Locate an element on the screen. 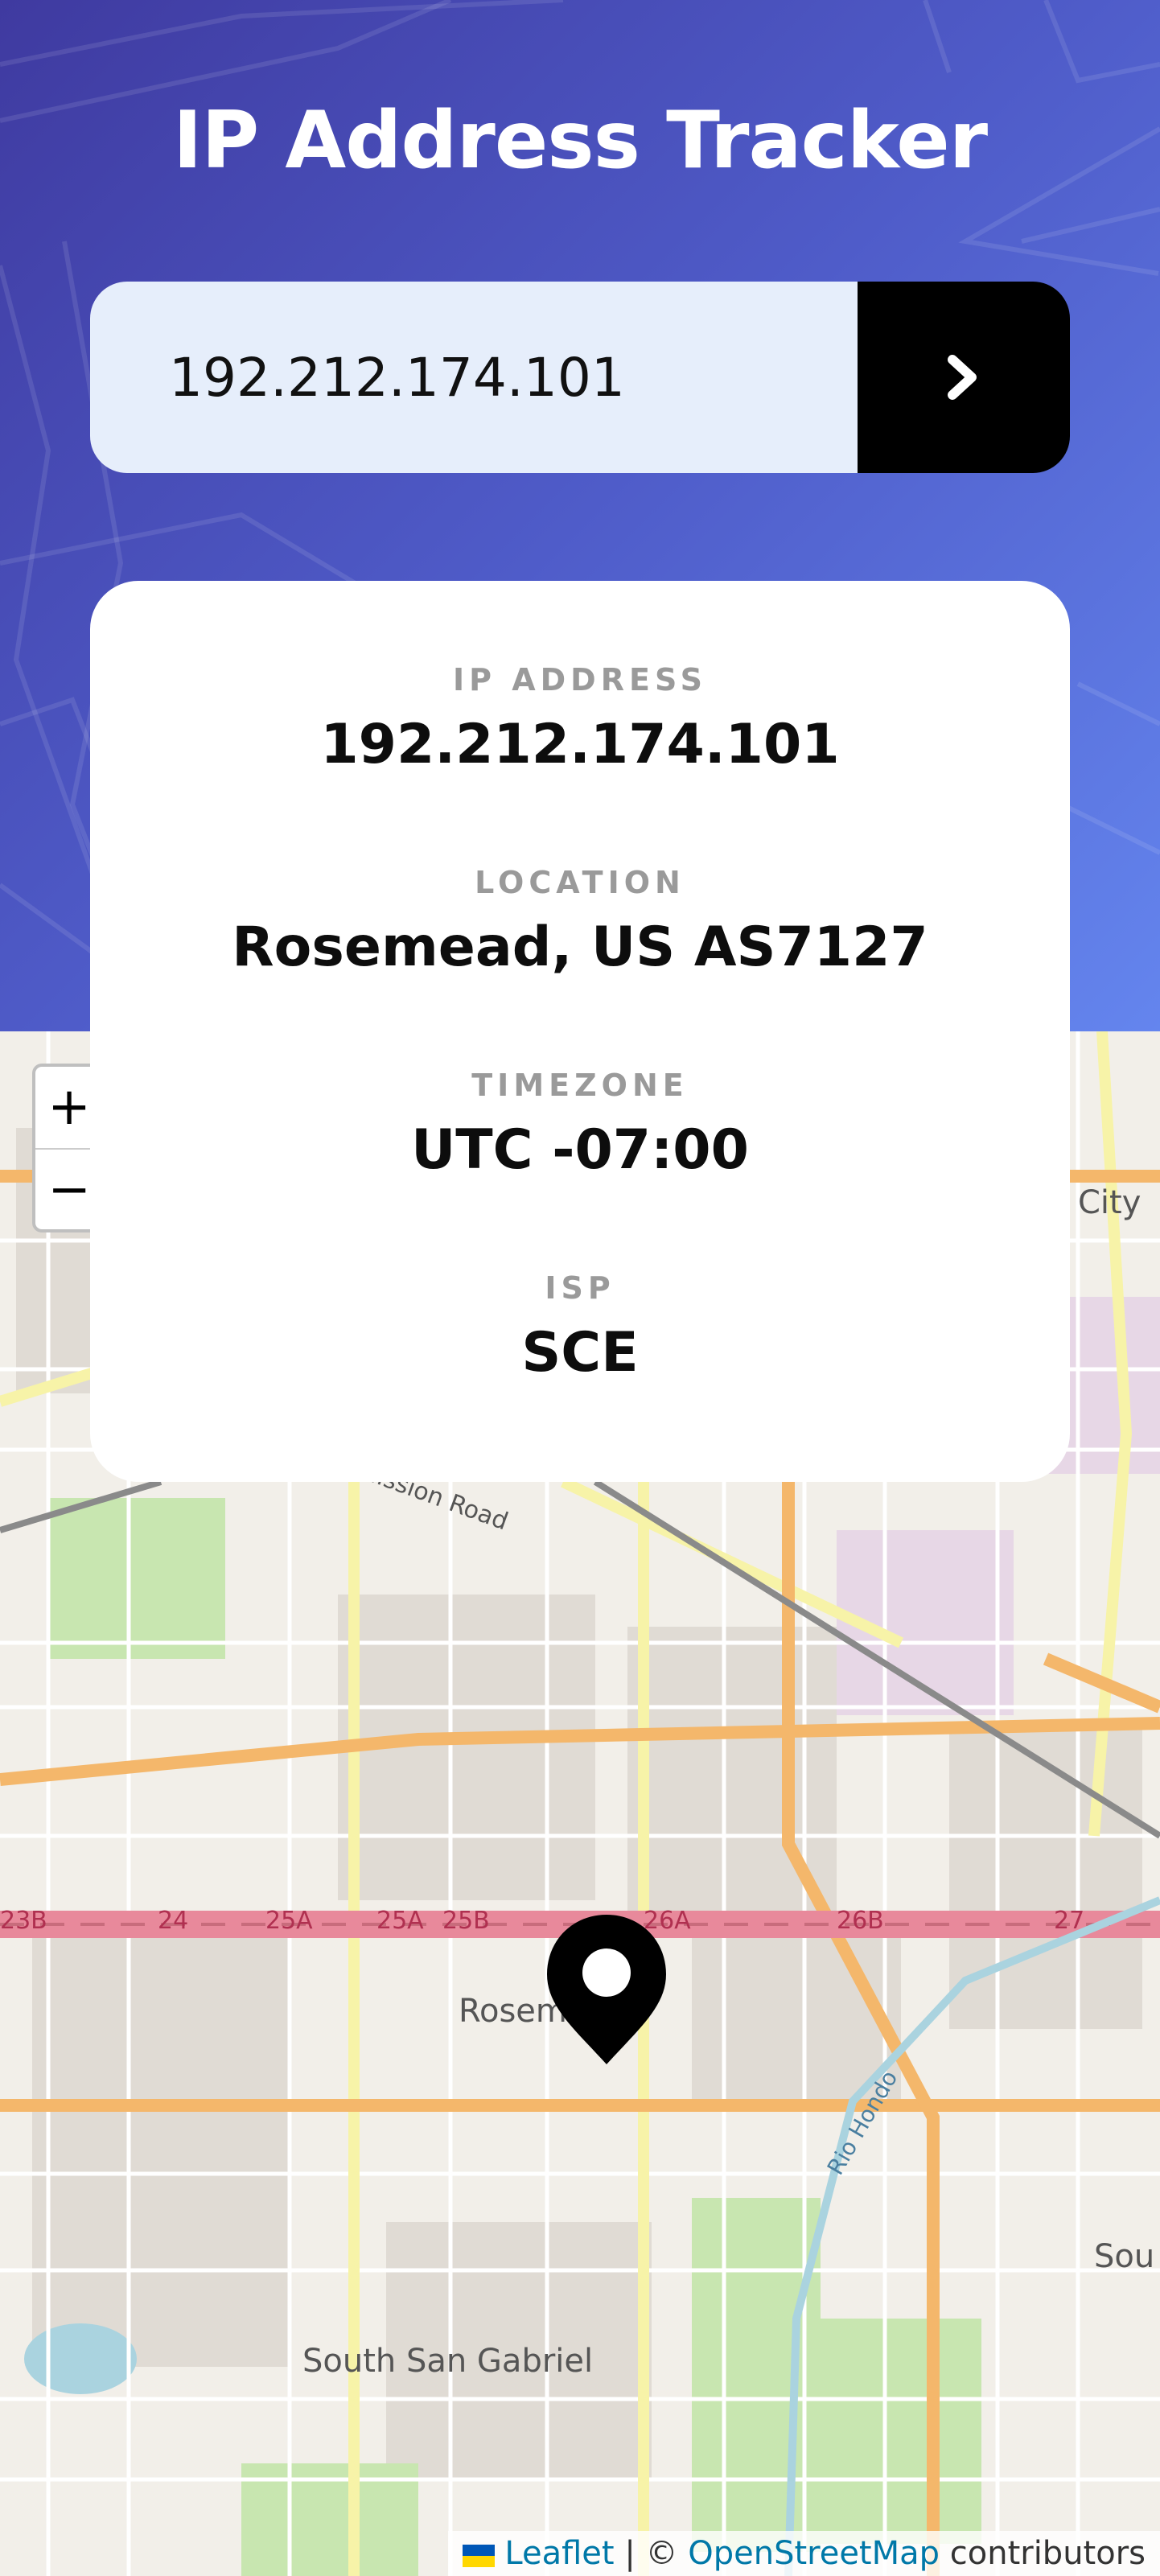 This screenshot has height=2576, width=1160. map-exit-25a: 25A is located at coordinates (289, 1921).